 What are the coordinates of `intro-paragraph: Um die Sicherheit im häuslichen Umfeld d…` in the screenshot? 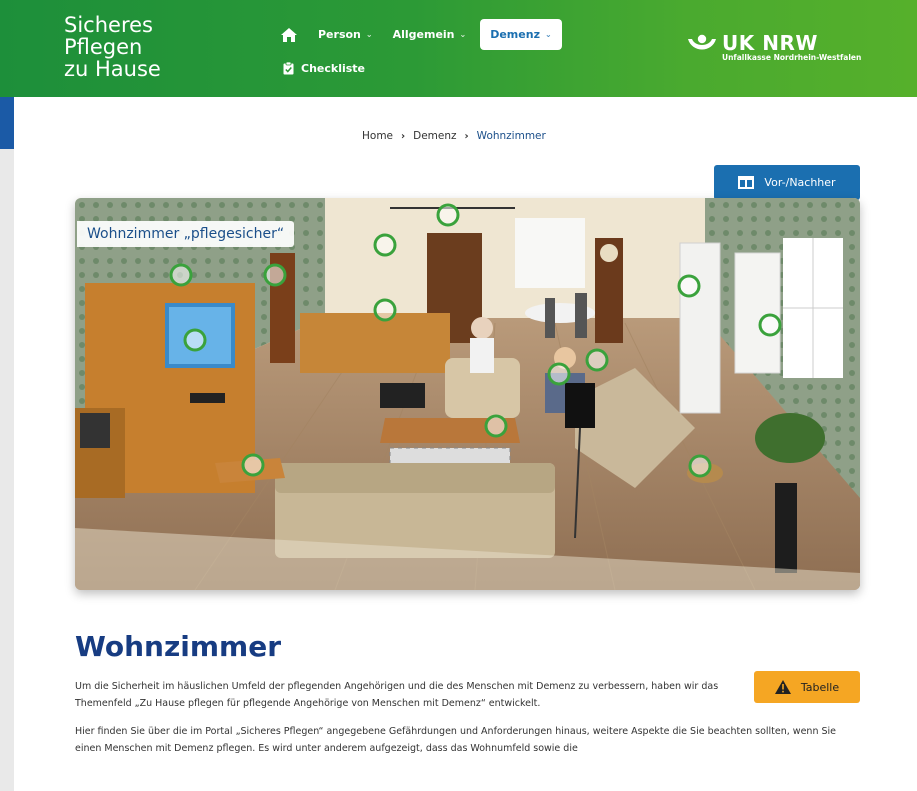 It's located at (397, 695).